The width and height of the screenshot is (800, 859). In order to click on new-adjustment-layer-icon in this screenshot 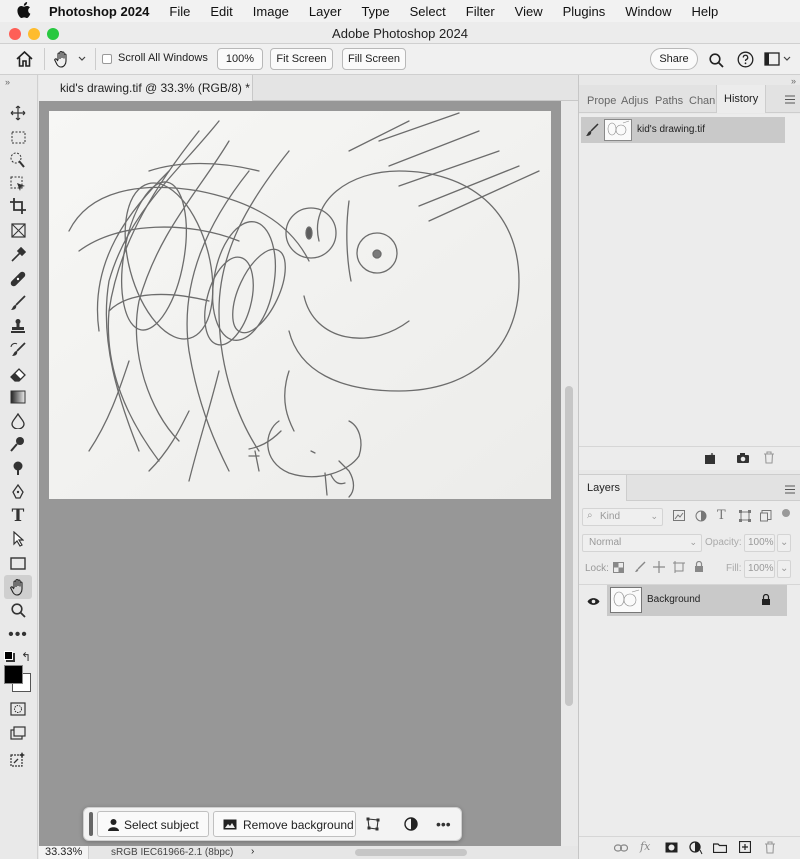, I will do `click(696, 849)`.